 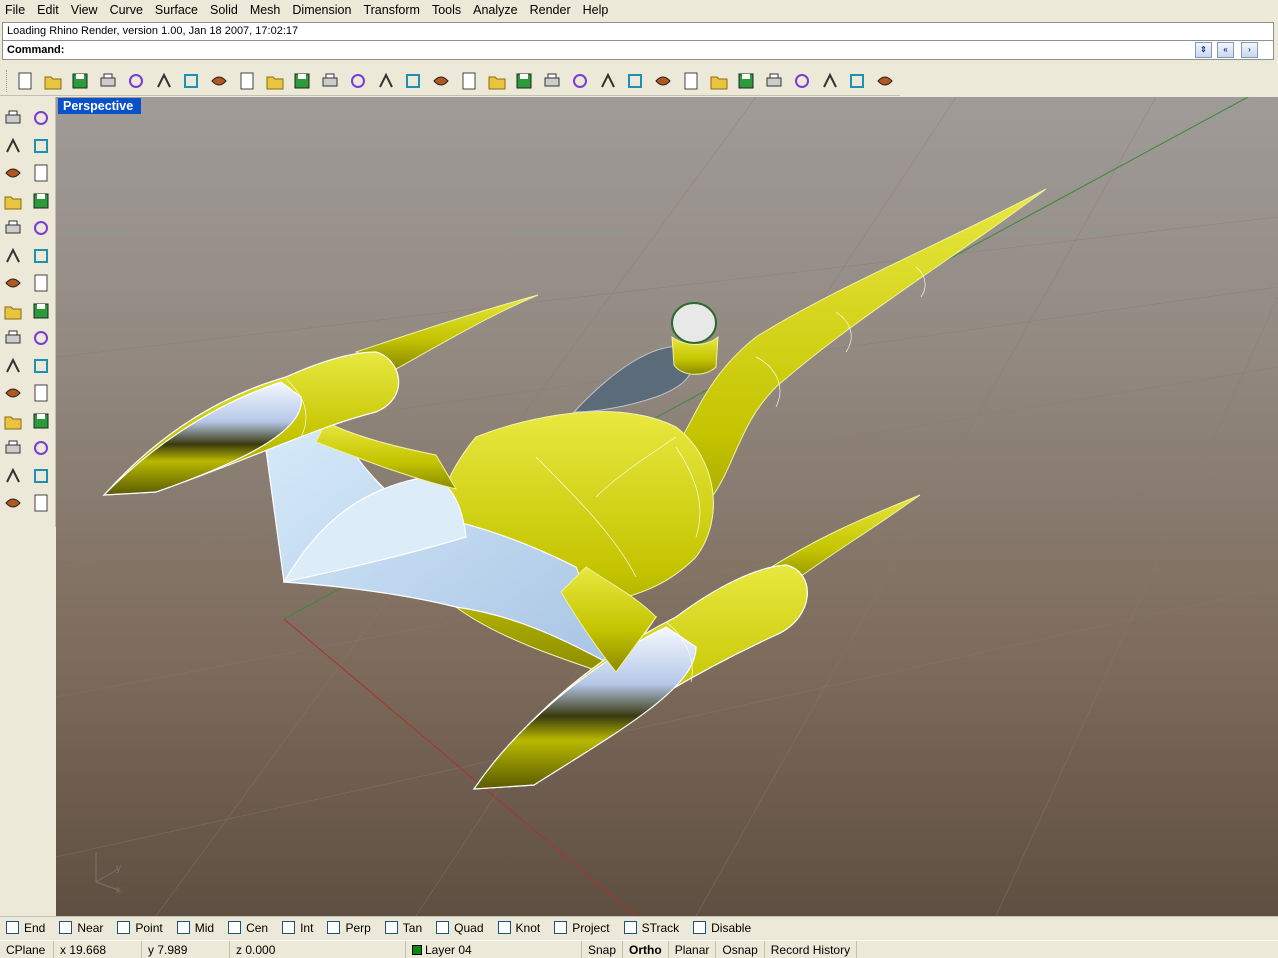 I want to click on menu-file: File, so click(x=16, y=10).